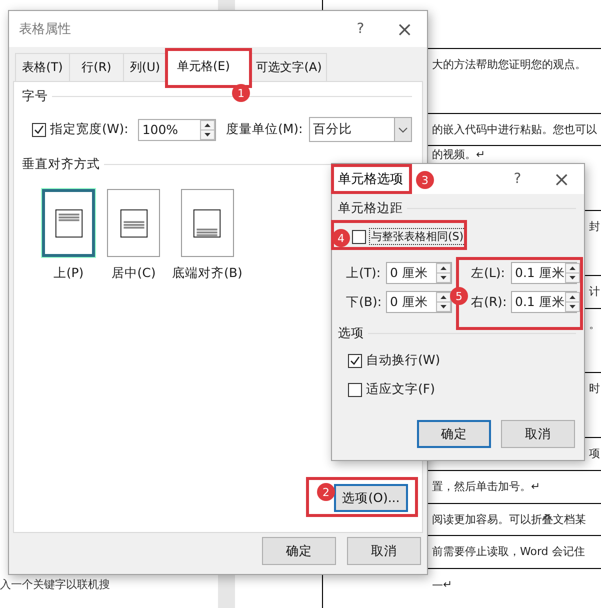 The width and height of the screenshot is (601, 608). What do you see at coordinates (61, 164) in the screenshot?
I see `section-heading: 垂直对齐方式` at bounding box center [61, 164].